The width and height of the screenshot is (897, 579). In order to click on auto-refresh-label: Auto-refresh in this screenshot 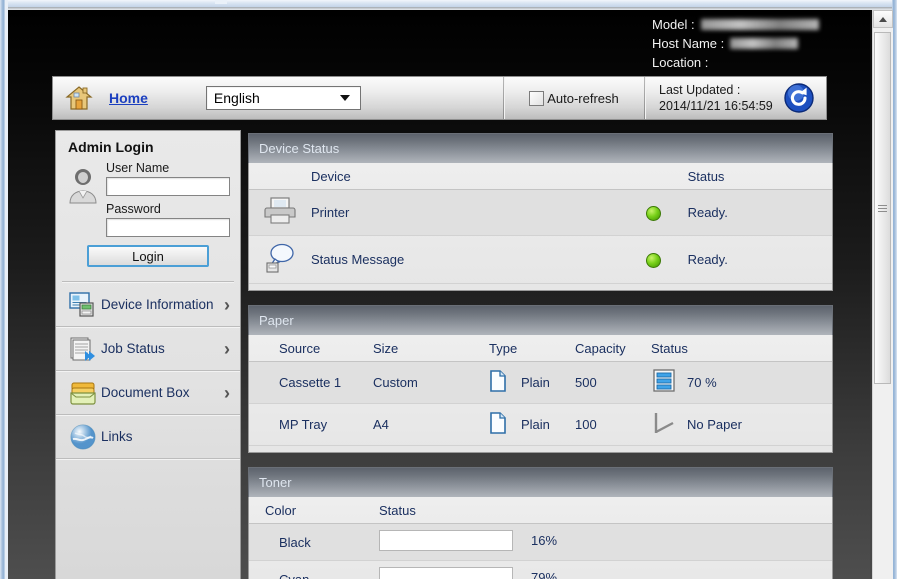, I will do `click(583, 98)`.